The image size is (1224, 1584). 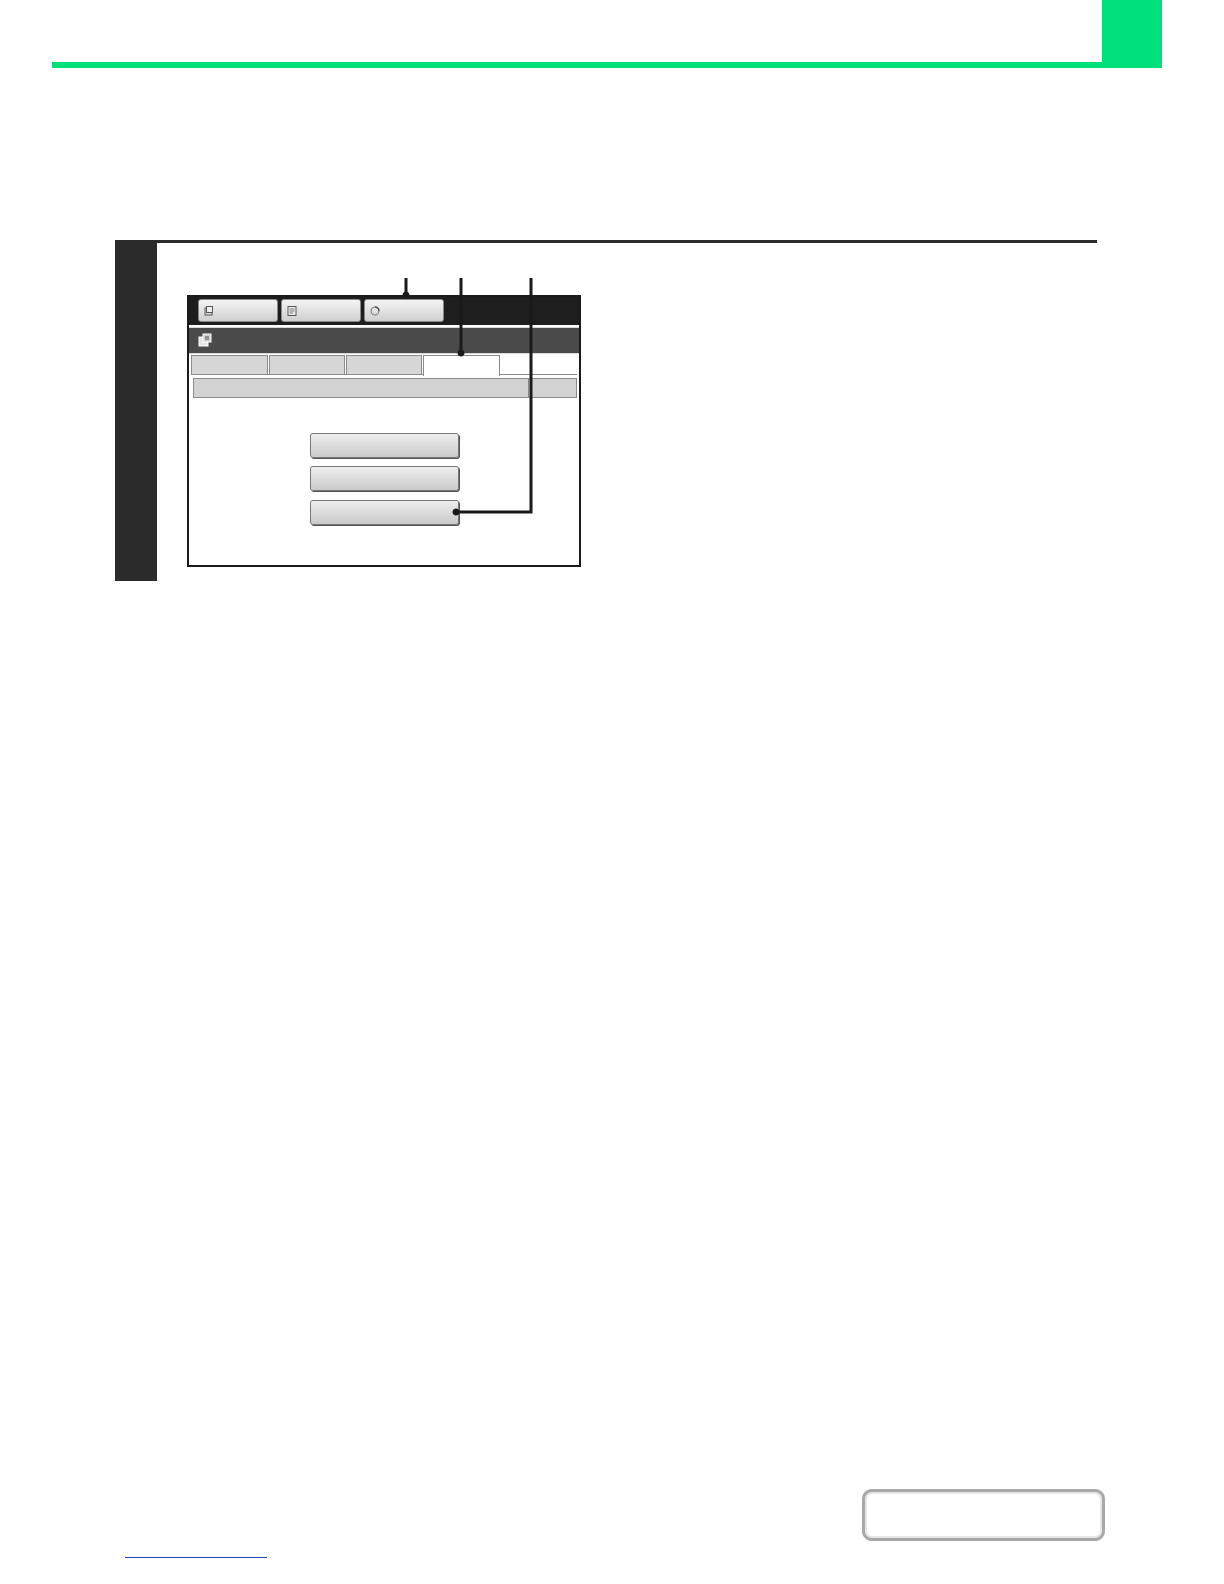 I want to click on panel-tab-4-active, so click(x=461, y=365).